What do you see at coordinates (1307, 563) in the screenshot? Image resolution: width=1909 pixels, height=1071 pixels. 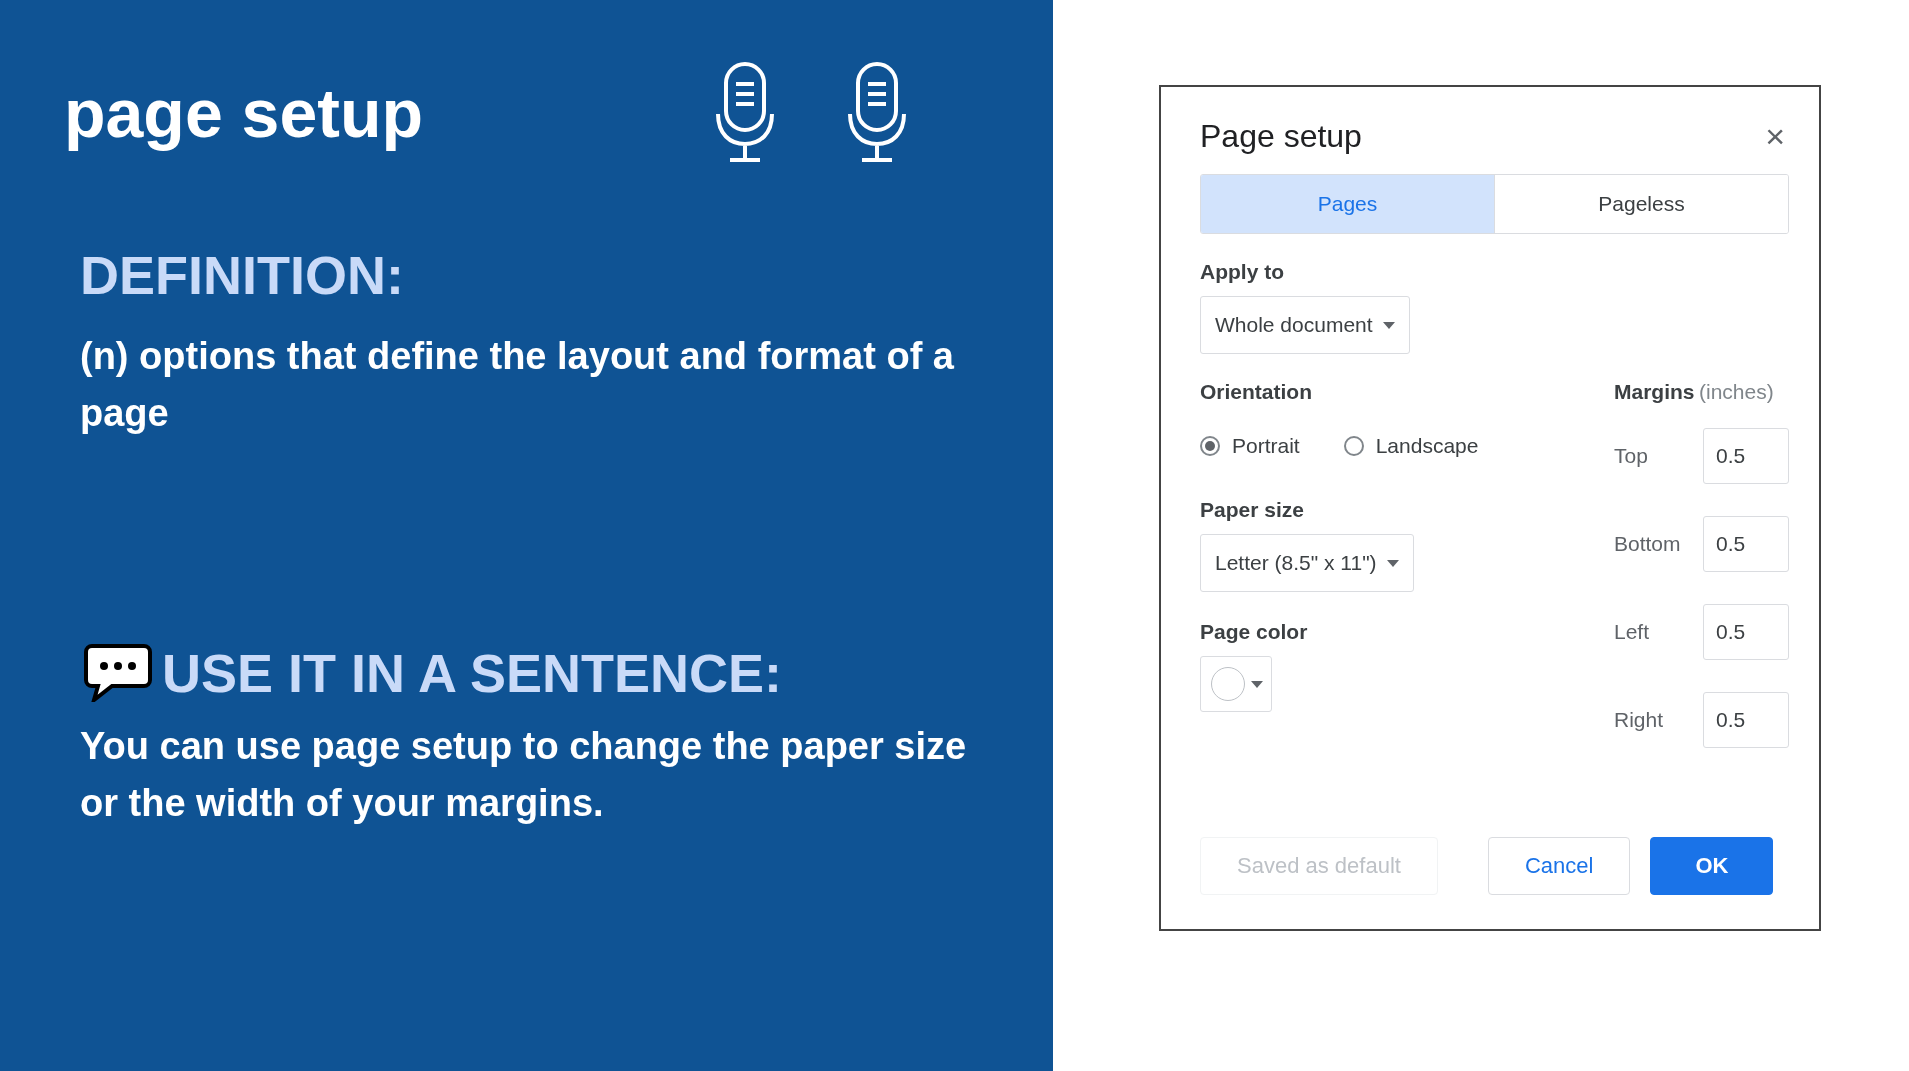 I see `paper-size-dropdown: Letter (8.5" x 11")` at bounding box center [1307, 563].